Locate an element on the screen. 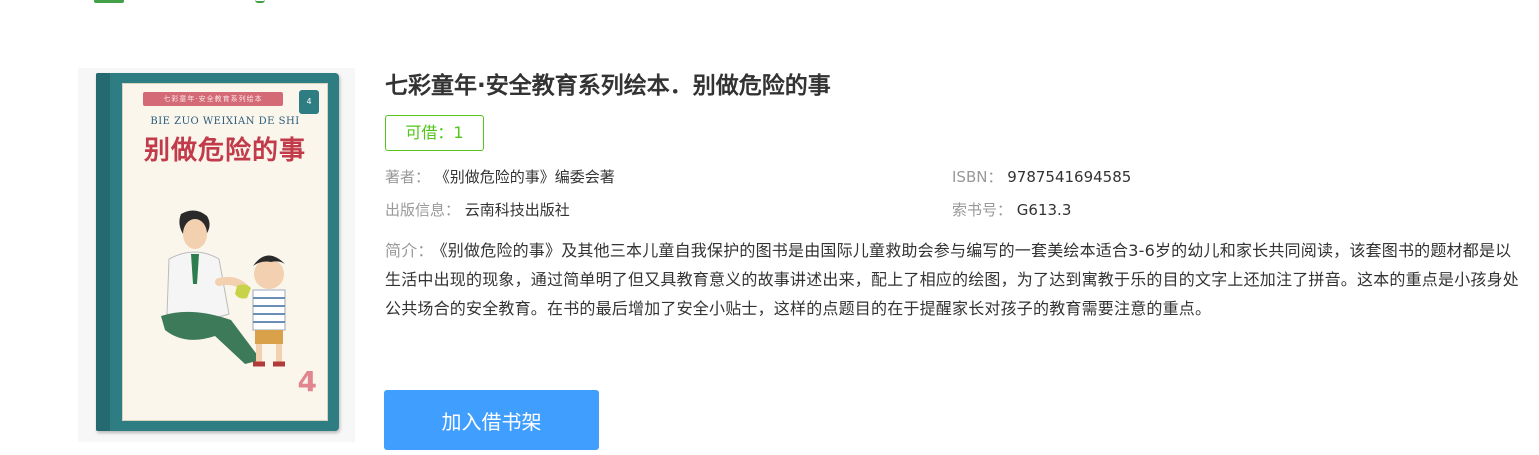  call-number-row: 索书号： G613.3 is located at coordinates (1011, 209).